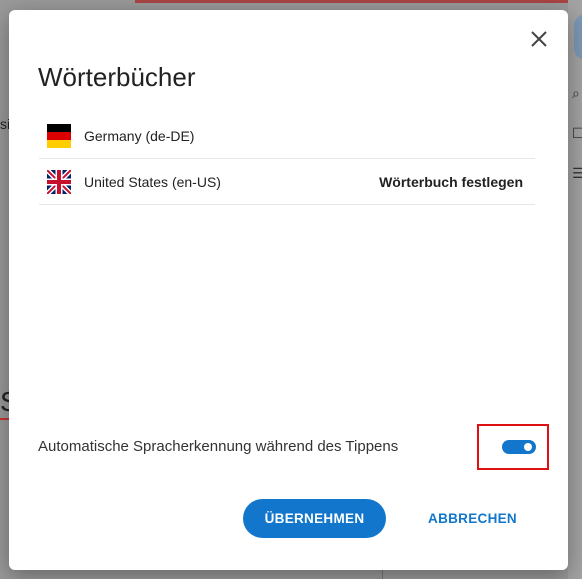 Image resolution: width=582 pixels, height=579 pixels. What do you see at coordinates (152, 181) in the screenshot?
I see `dictionary-label: United States (en-US)` at bounding box center [152, 181].